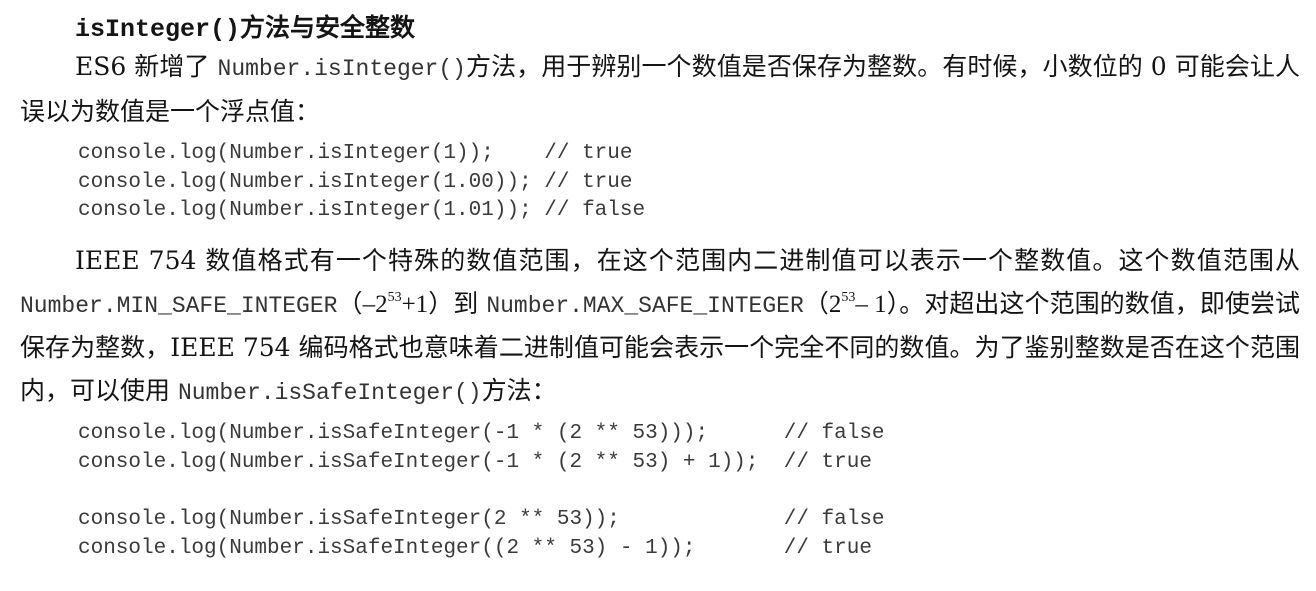 The image size is (1316, 591). Describe the element at coordinates (394, 297) in the screenshot. I see `min-expr-exponent: 53` at that location.